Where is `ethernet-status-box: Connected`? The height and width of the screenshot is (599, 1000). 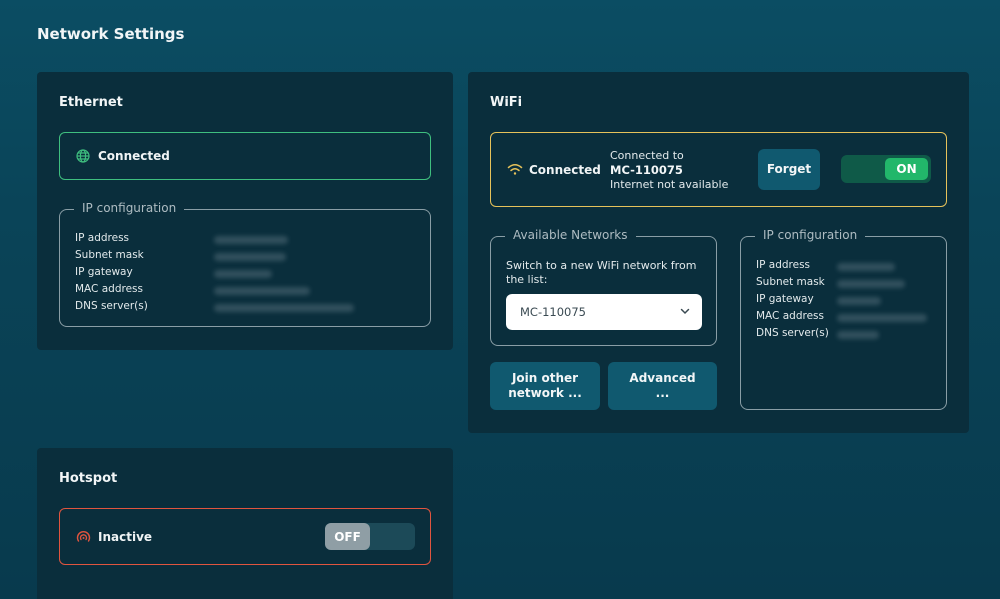
ethernet-status-box: Connected is located at coordinates (245, 156).